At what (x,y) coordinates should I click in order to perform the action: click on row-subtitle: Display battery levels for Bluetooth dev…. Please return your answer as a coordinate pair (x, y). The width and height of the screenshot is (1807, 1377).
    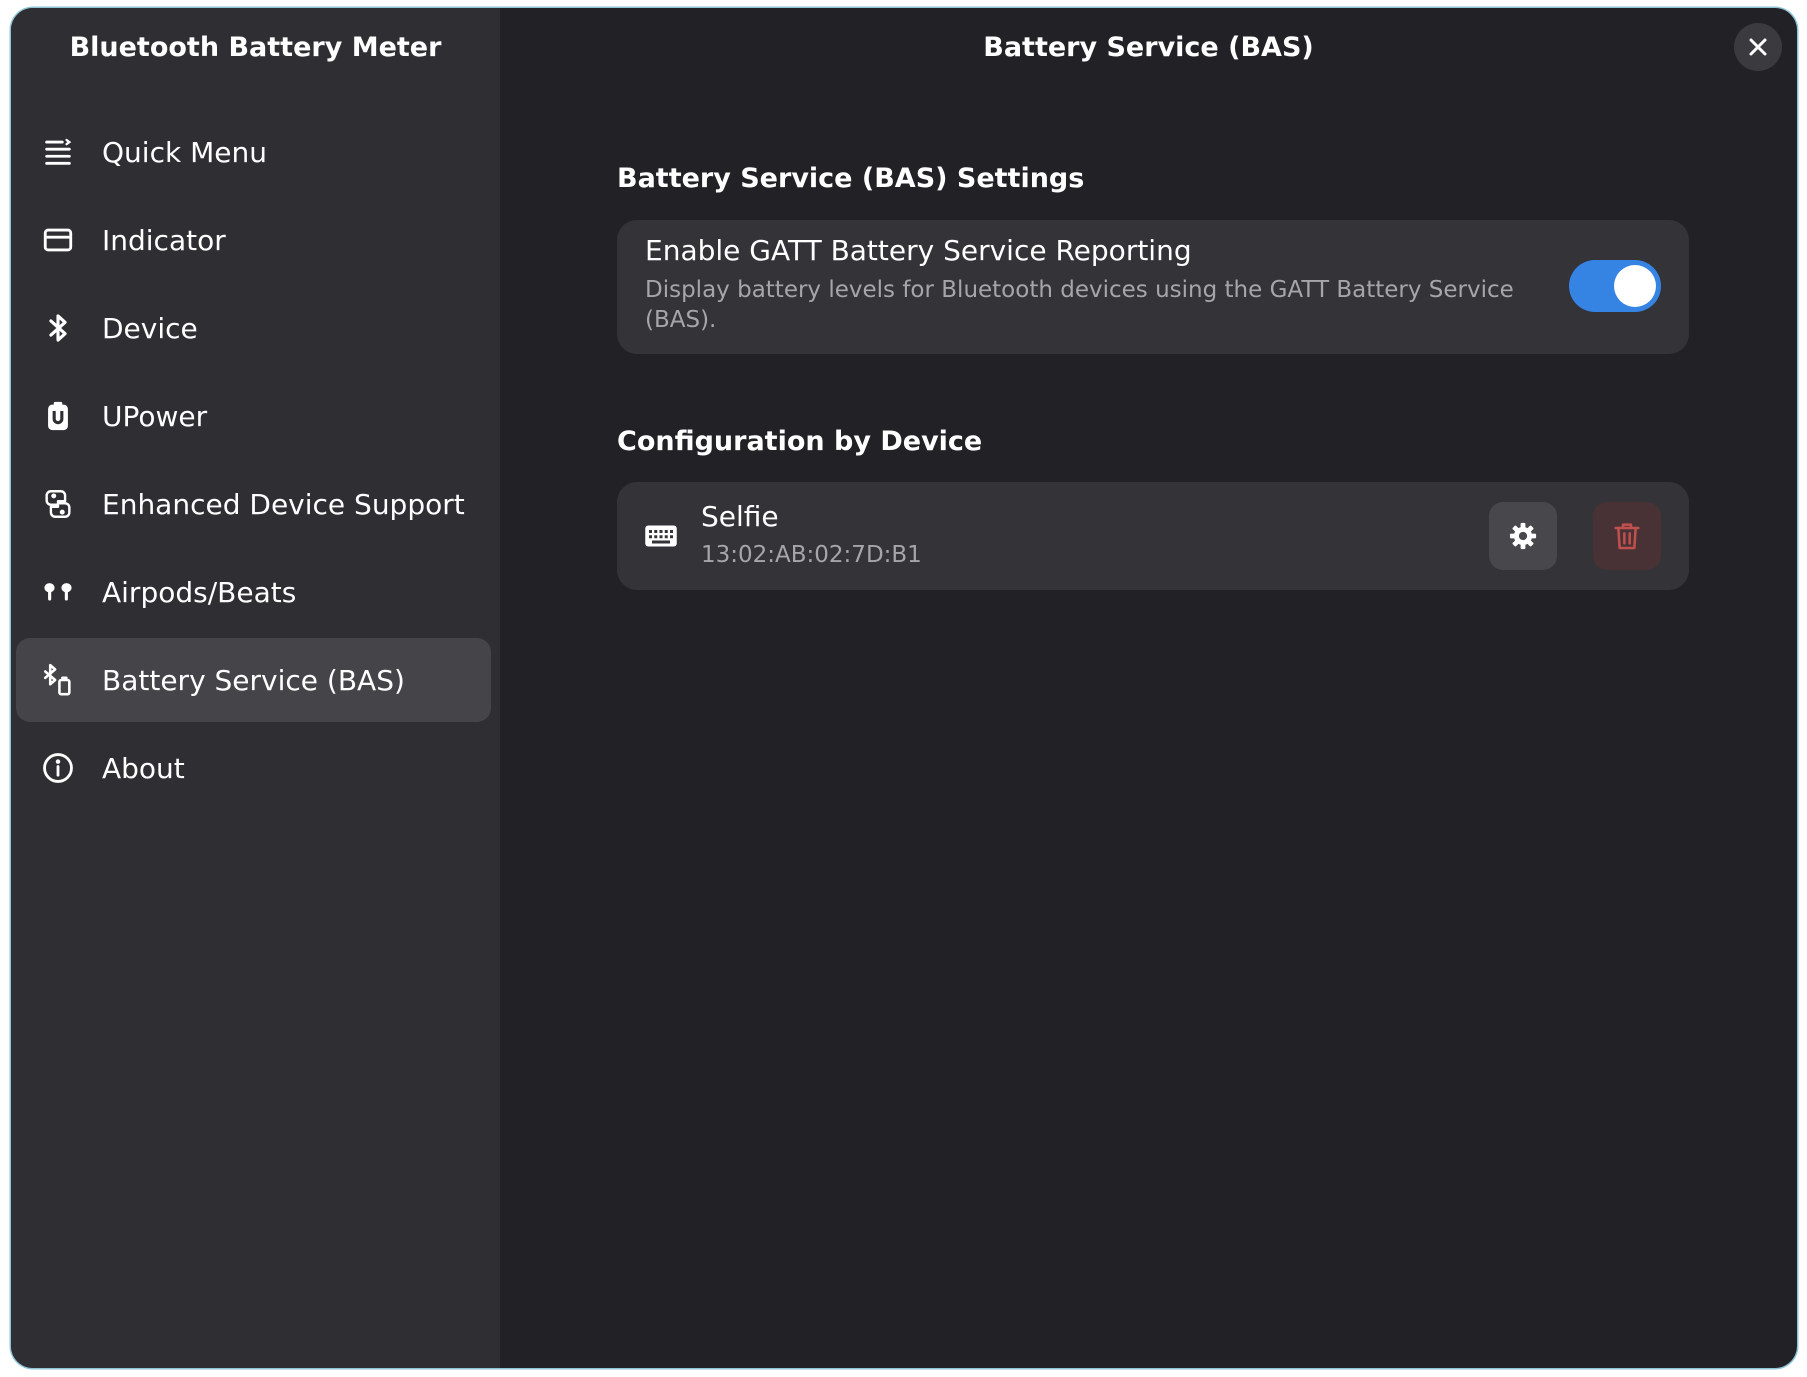
    Looking at the image, I should click on (1079, 305).